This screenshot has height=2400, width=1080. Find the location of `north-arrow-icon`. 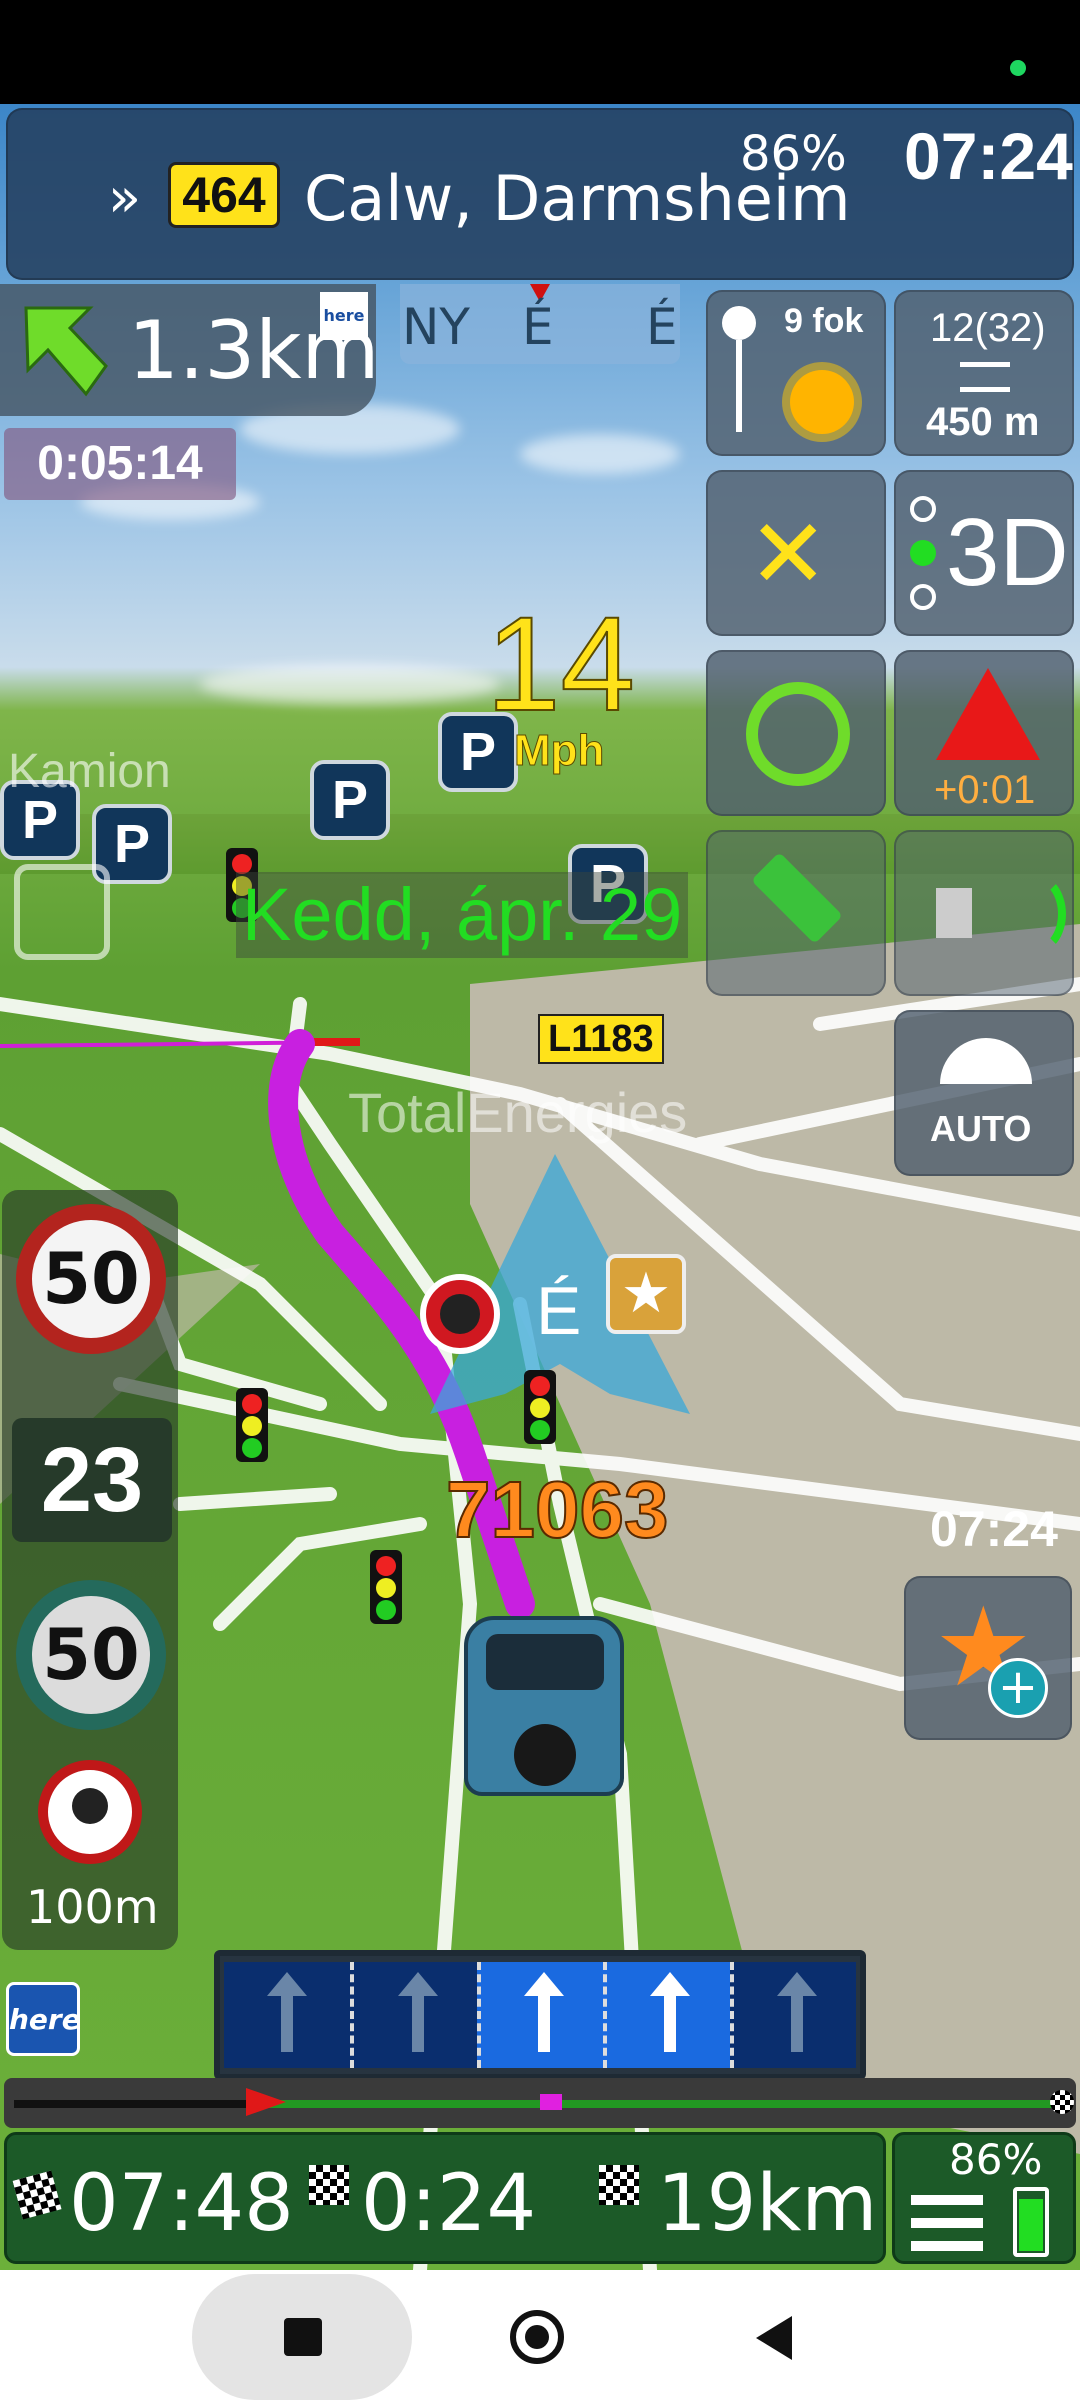

north-arrow-icon is located at coordinates (739, 323).